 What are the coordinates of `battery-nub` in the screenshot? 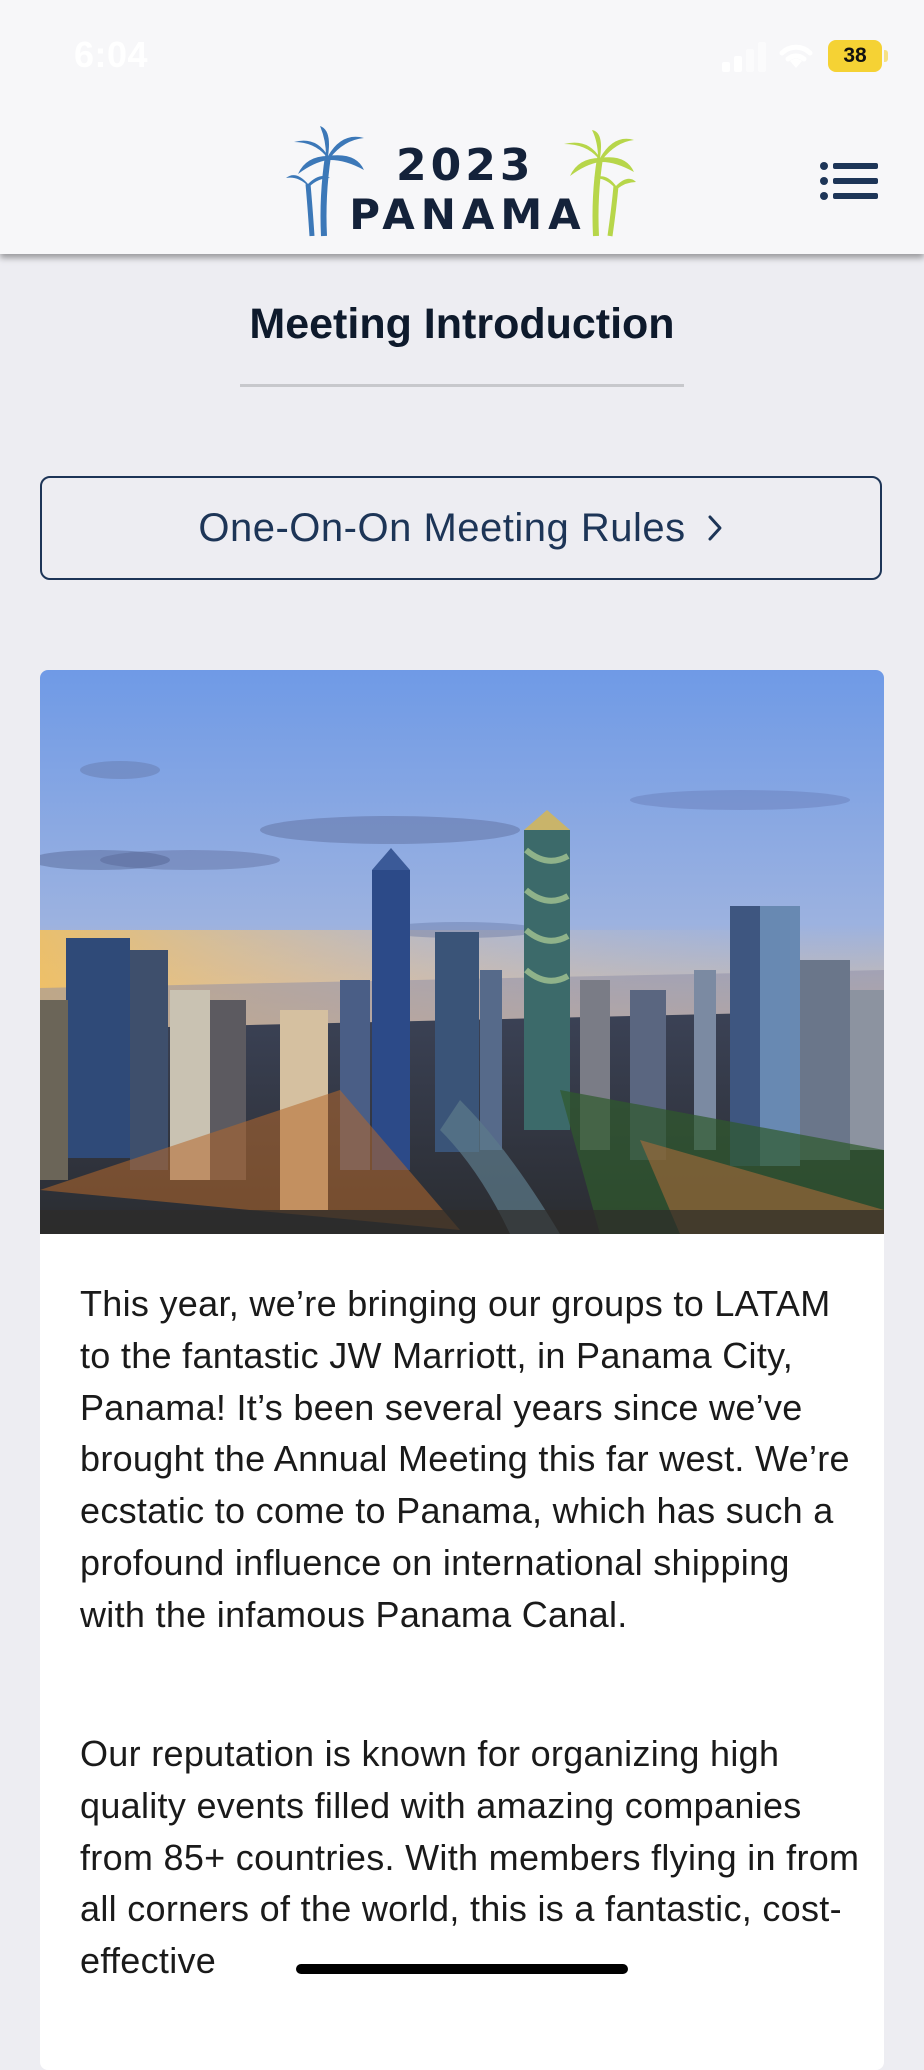 It's located at (886, 56).